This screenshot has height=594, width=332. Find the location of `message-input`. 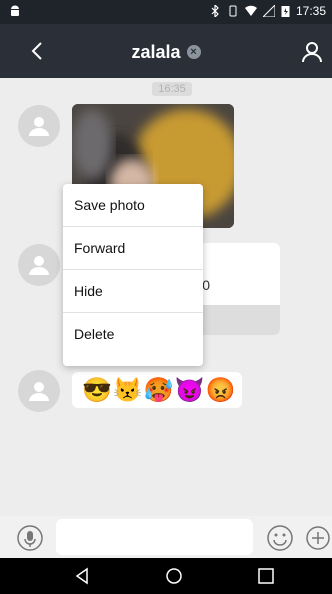

message-input is located at coordinates (154, 537).